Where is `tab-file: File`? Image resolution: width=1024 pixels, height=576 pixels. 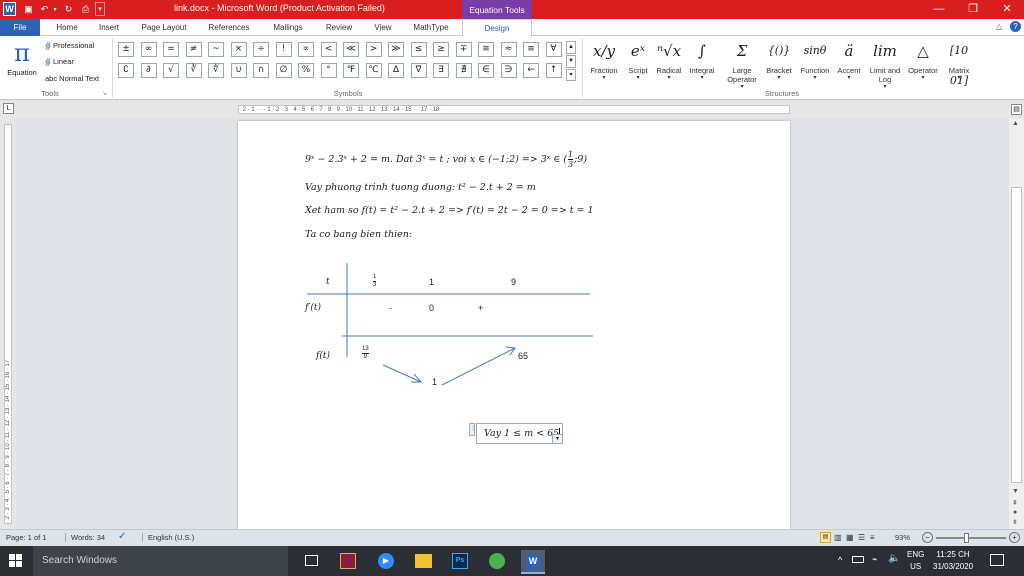 tab-file: File is located at coordinates (20, 27).